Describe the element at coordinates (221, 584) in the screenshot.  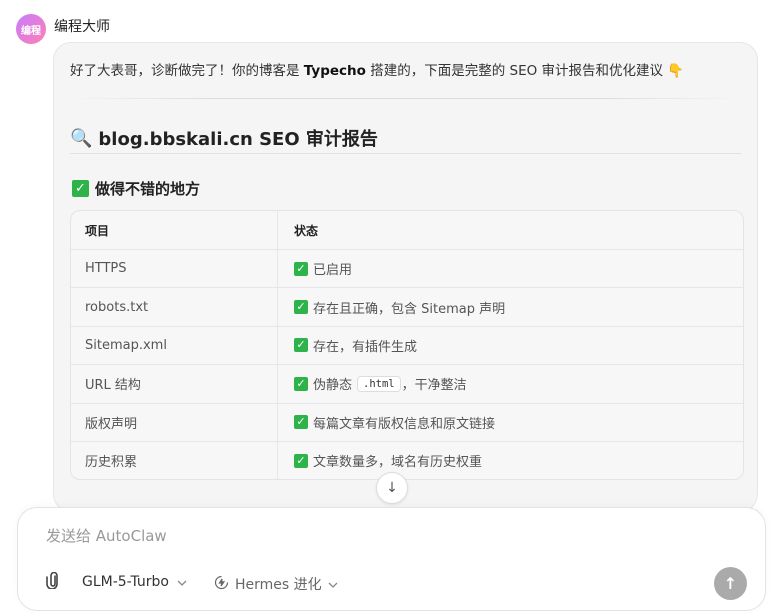
I see `bolt-circle-icon` at that location.